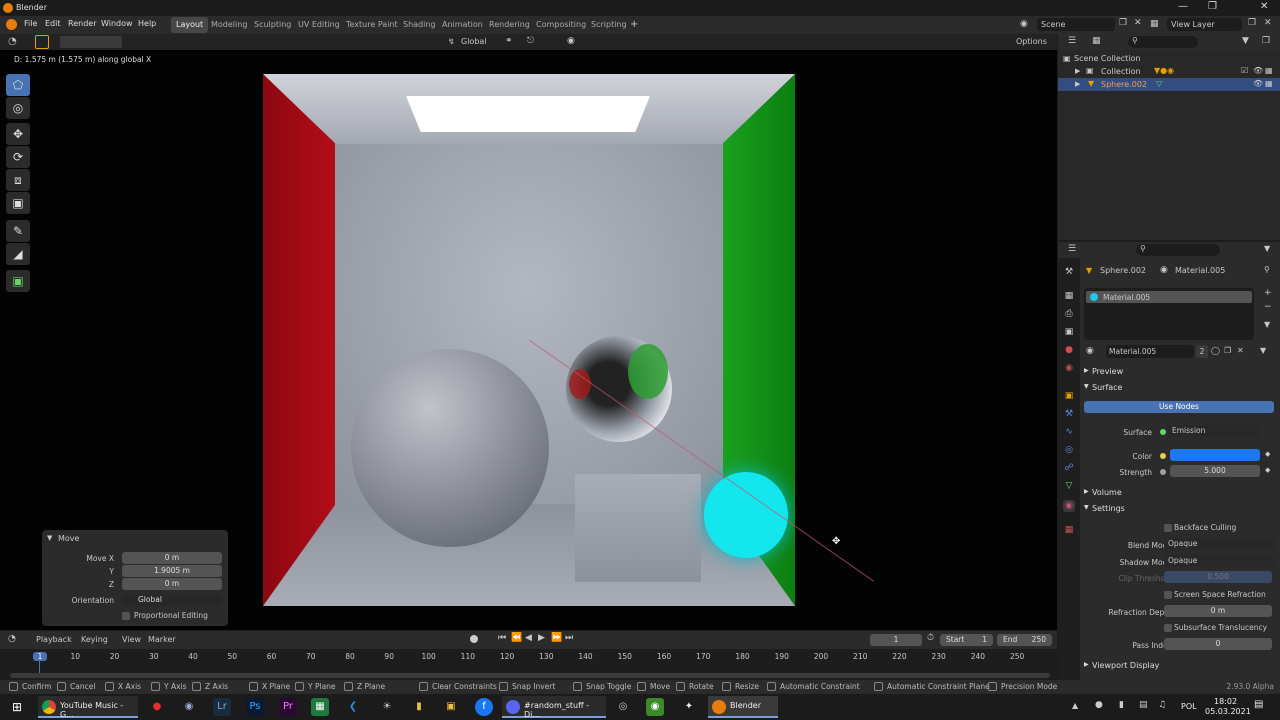 Image resolution: width=1280 pixels, height=720 pixels. Describe the element at coordinates (1258, 704) in the screenshot. I see `notifications-icon: ▤` at that location.